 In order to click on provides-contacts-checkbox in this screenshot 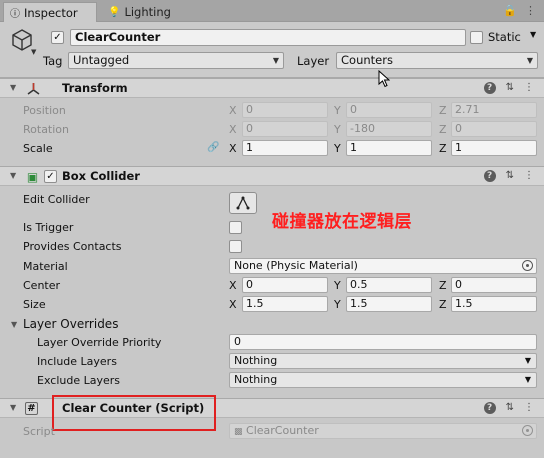, I will do `click(235, 246)`.